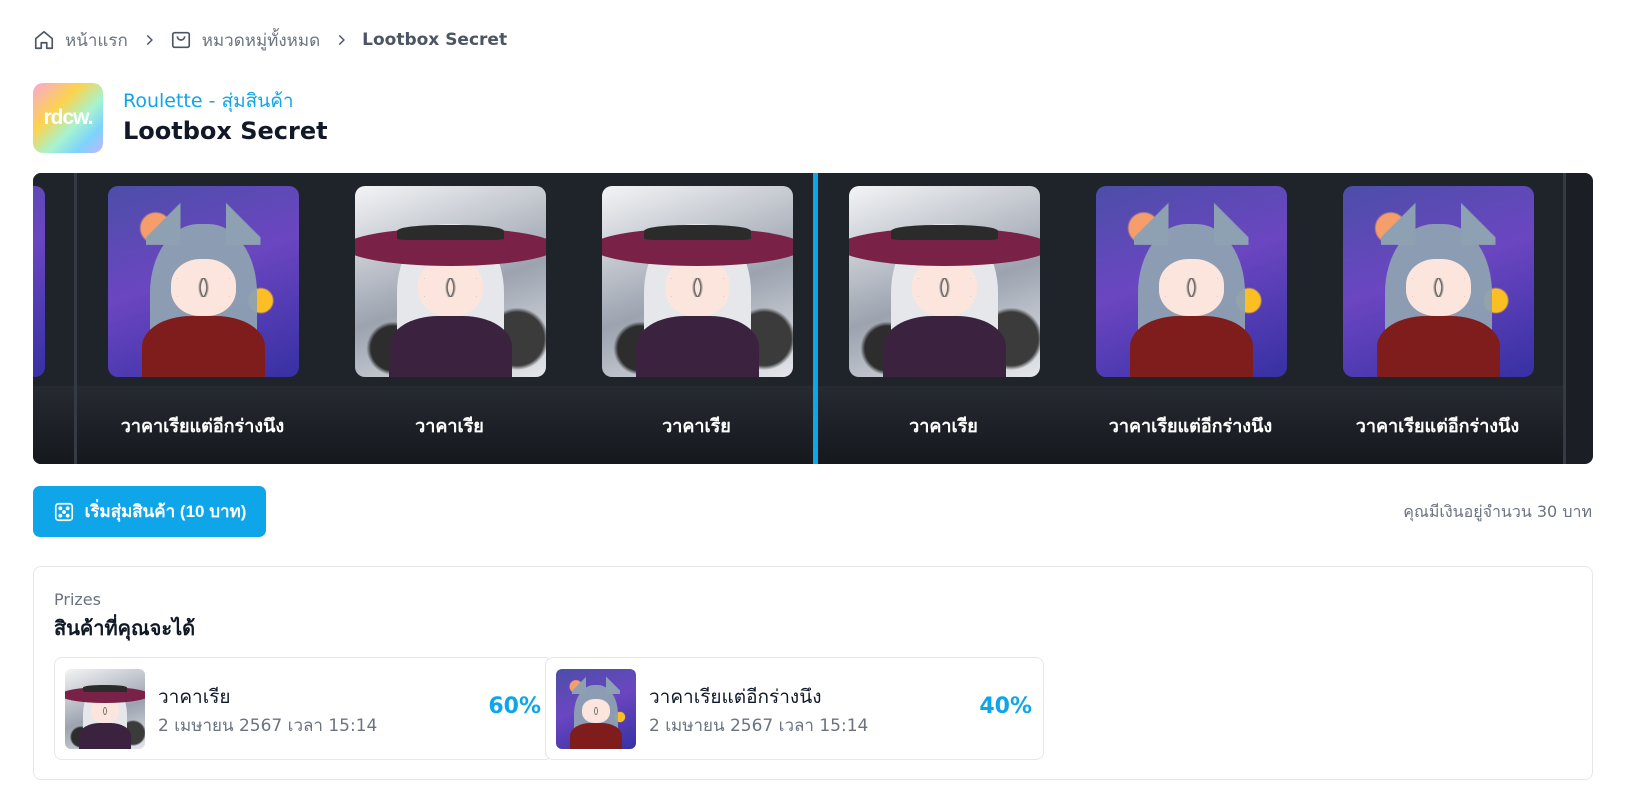 The image size is (1625, 812). What do you see at coordinates (1497, 511) in the screenshot?
I see `balance-text: คุณมีเงินอยู่จำนวน 30 บาท` at bounding box center [1497, 511].